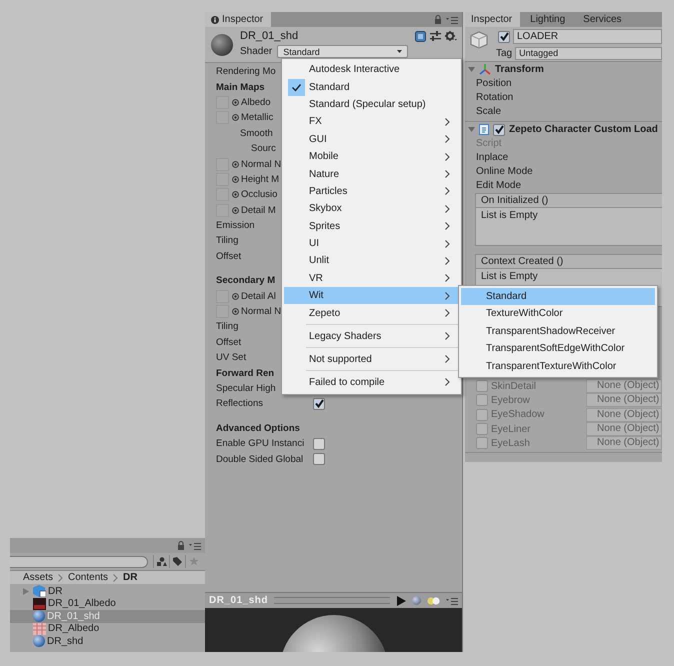  What do you see at coordinates (38, 577) in the screenshot?
I see `breadcrumb-link: Assets` at bounding box center [38, 577].